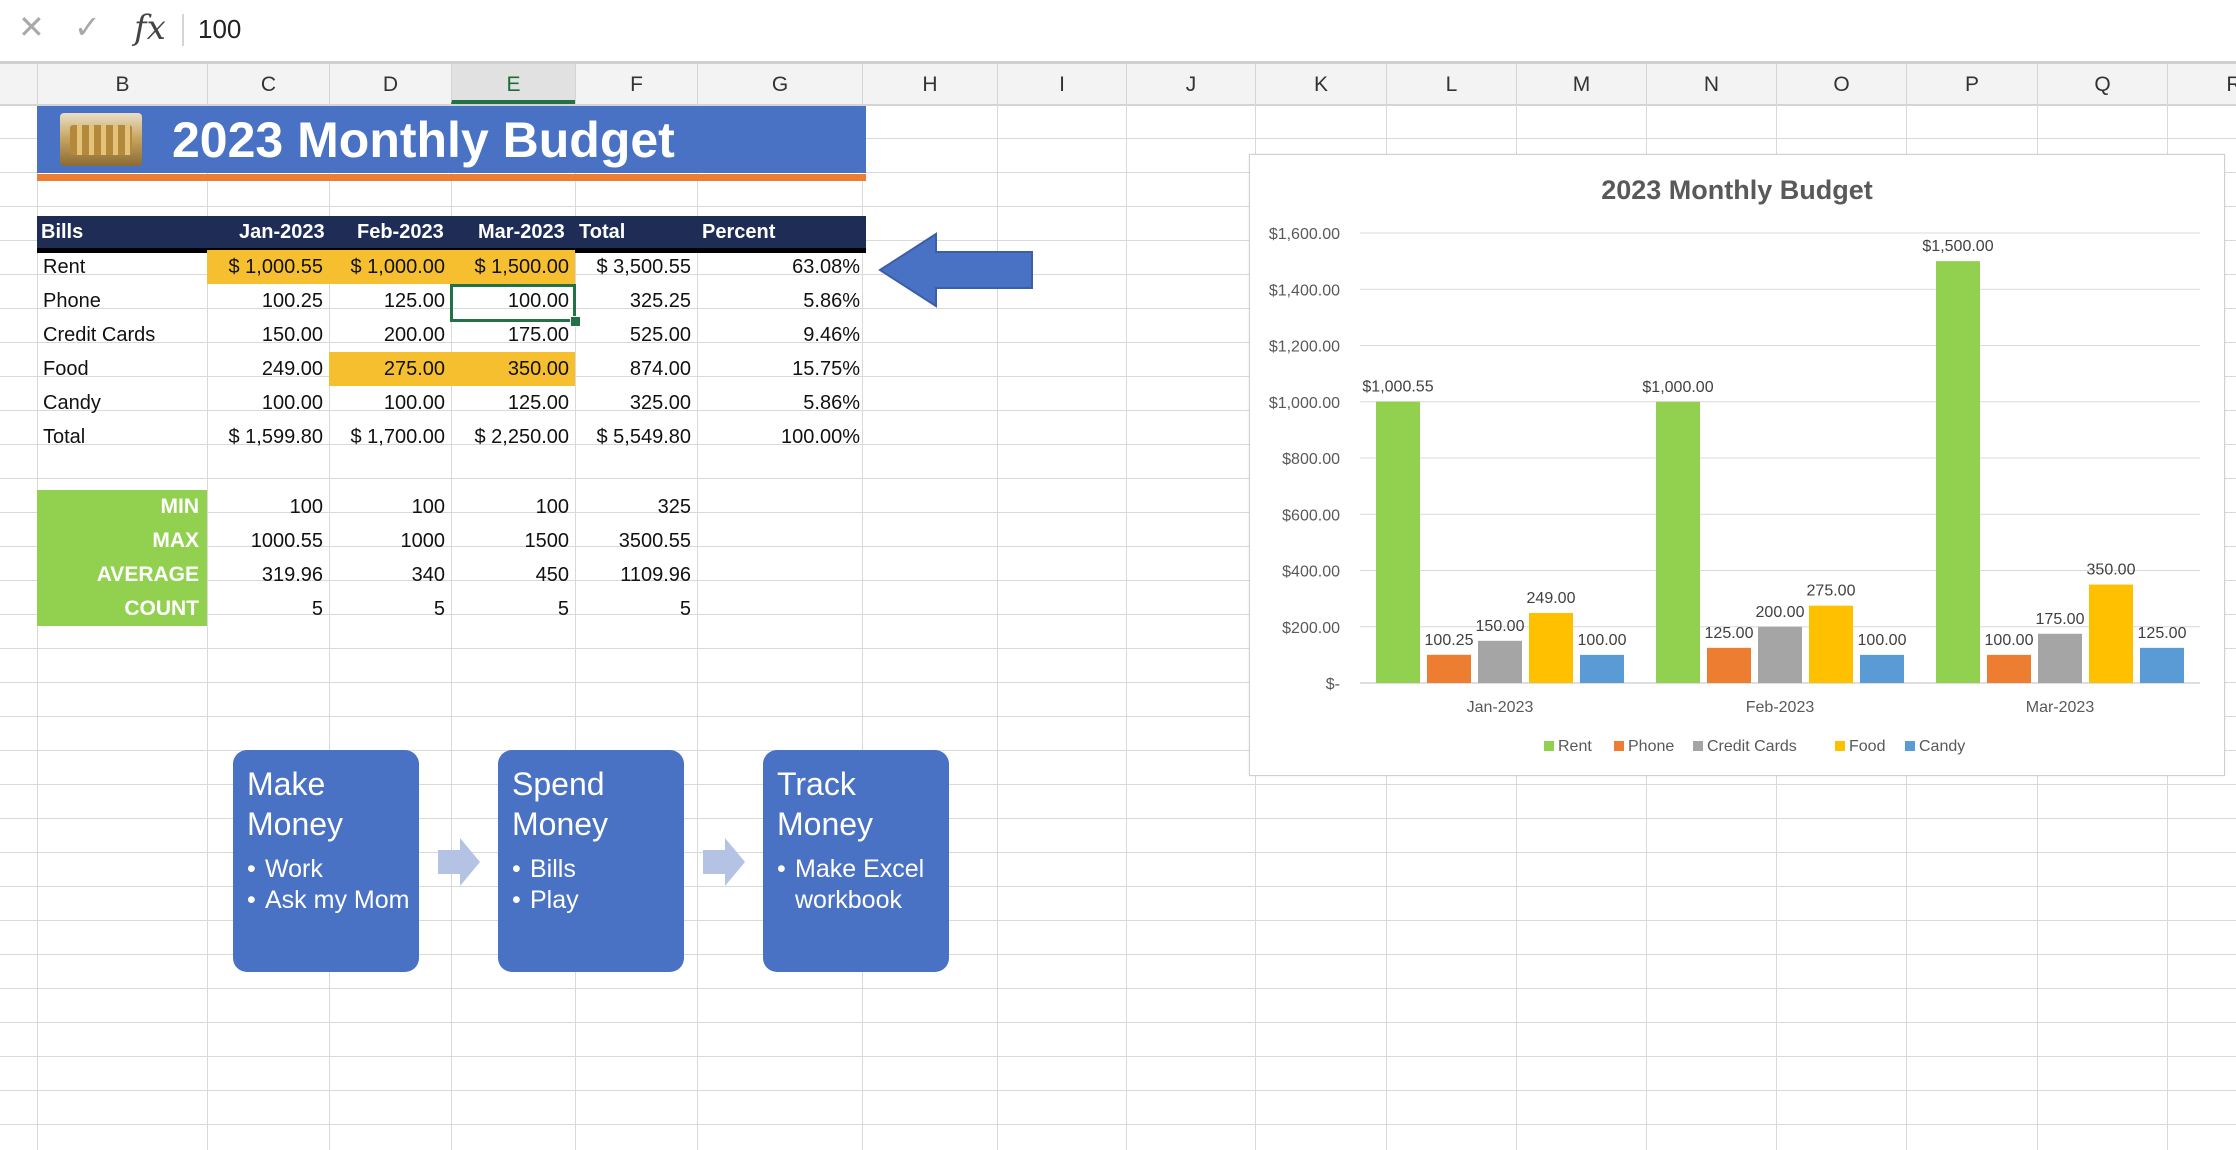 This screenshot has height=1150, width=2236. I want to click on header-bills: Bills, so click(62, 232).